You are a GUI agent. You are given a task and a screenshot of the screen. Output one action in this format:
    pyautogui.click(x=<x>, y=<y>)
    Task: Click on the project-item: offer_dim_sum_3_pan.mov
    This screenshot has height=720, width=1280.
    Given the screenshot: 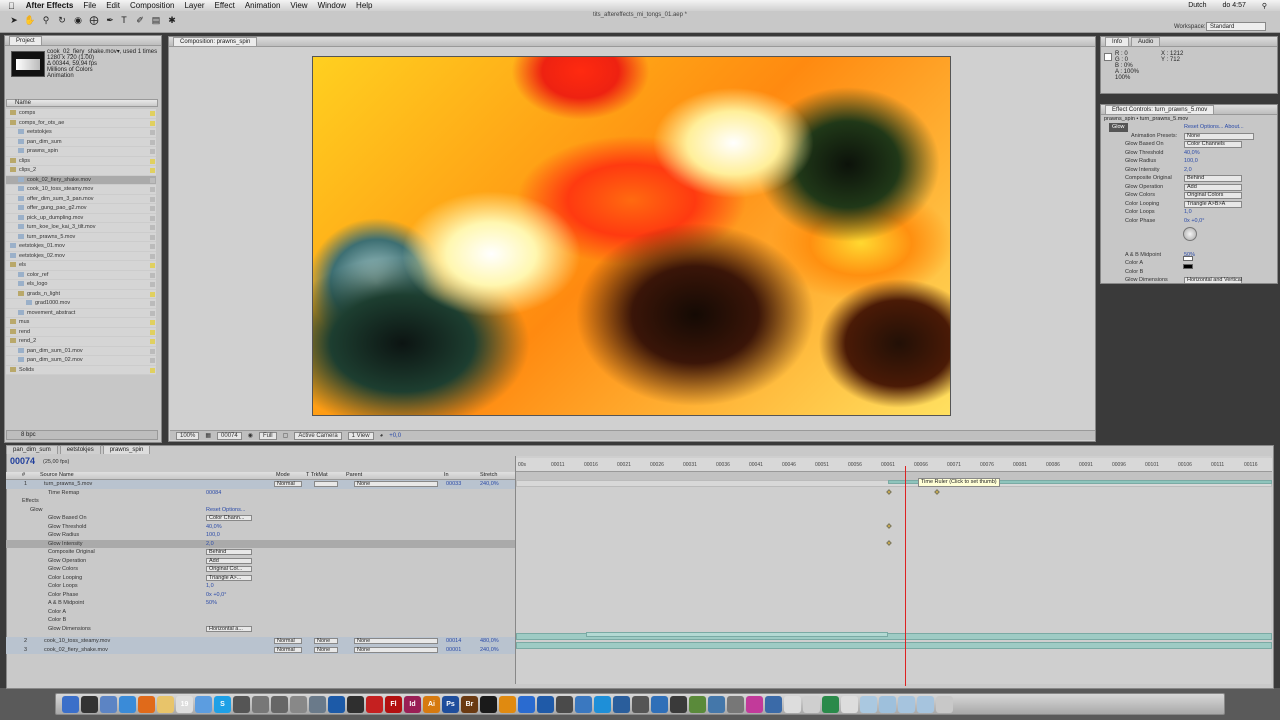 What is the action you would take?
    pyautogui.click(x=81, y=199)
    